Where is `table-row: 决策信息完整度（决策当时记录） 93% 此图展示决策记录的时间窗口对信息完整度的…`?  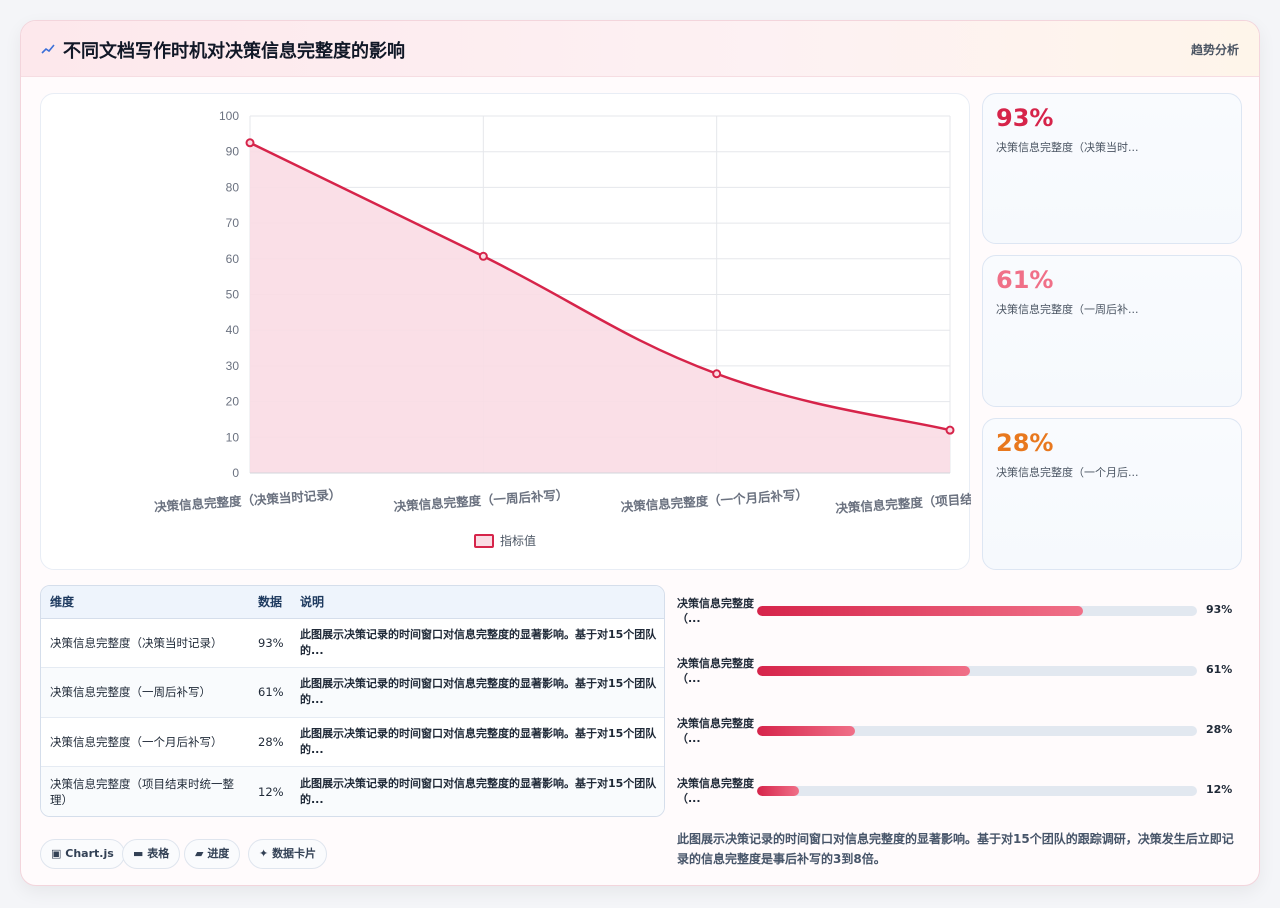
table-row: 决策信息完整度（决策当时记录） 93% 此图展示决策记录的时间窗口对信息完整度的… is located at coordinates (352, 643).